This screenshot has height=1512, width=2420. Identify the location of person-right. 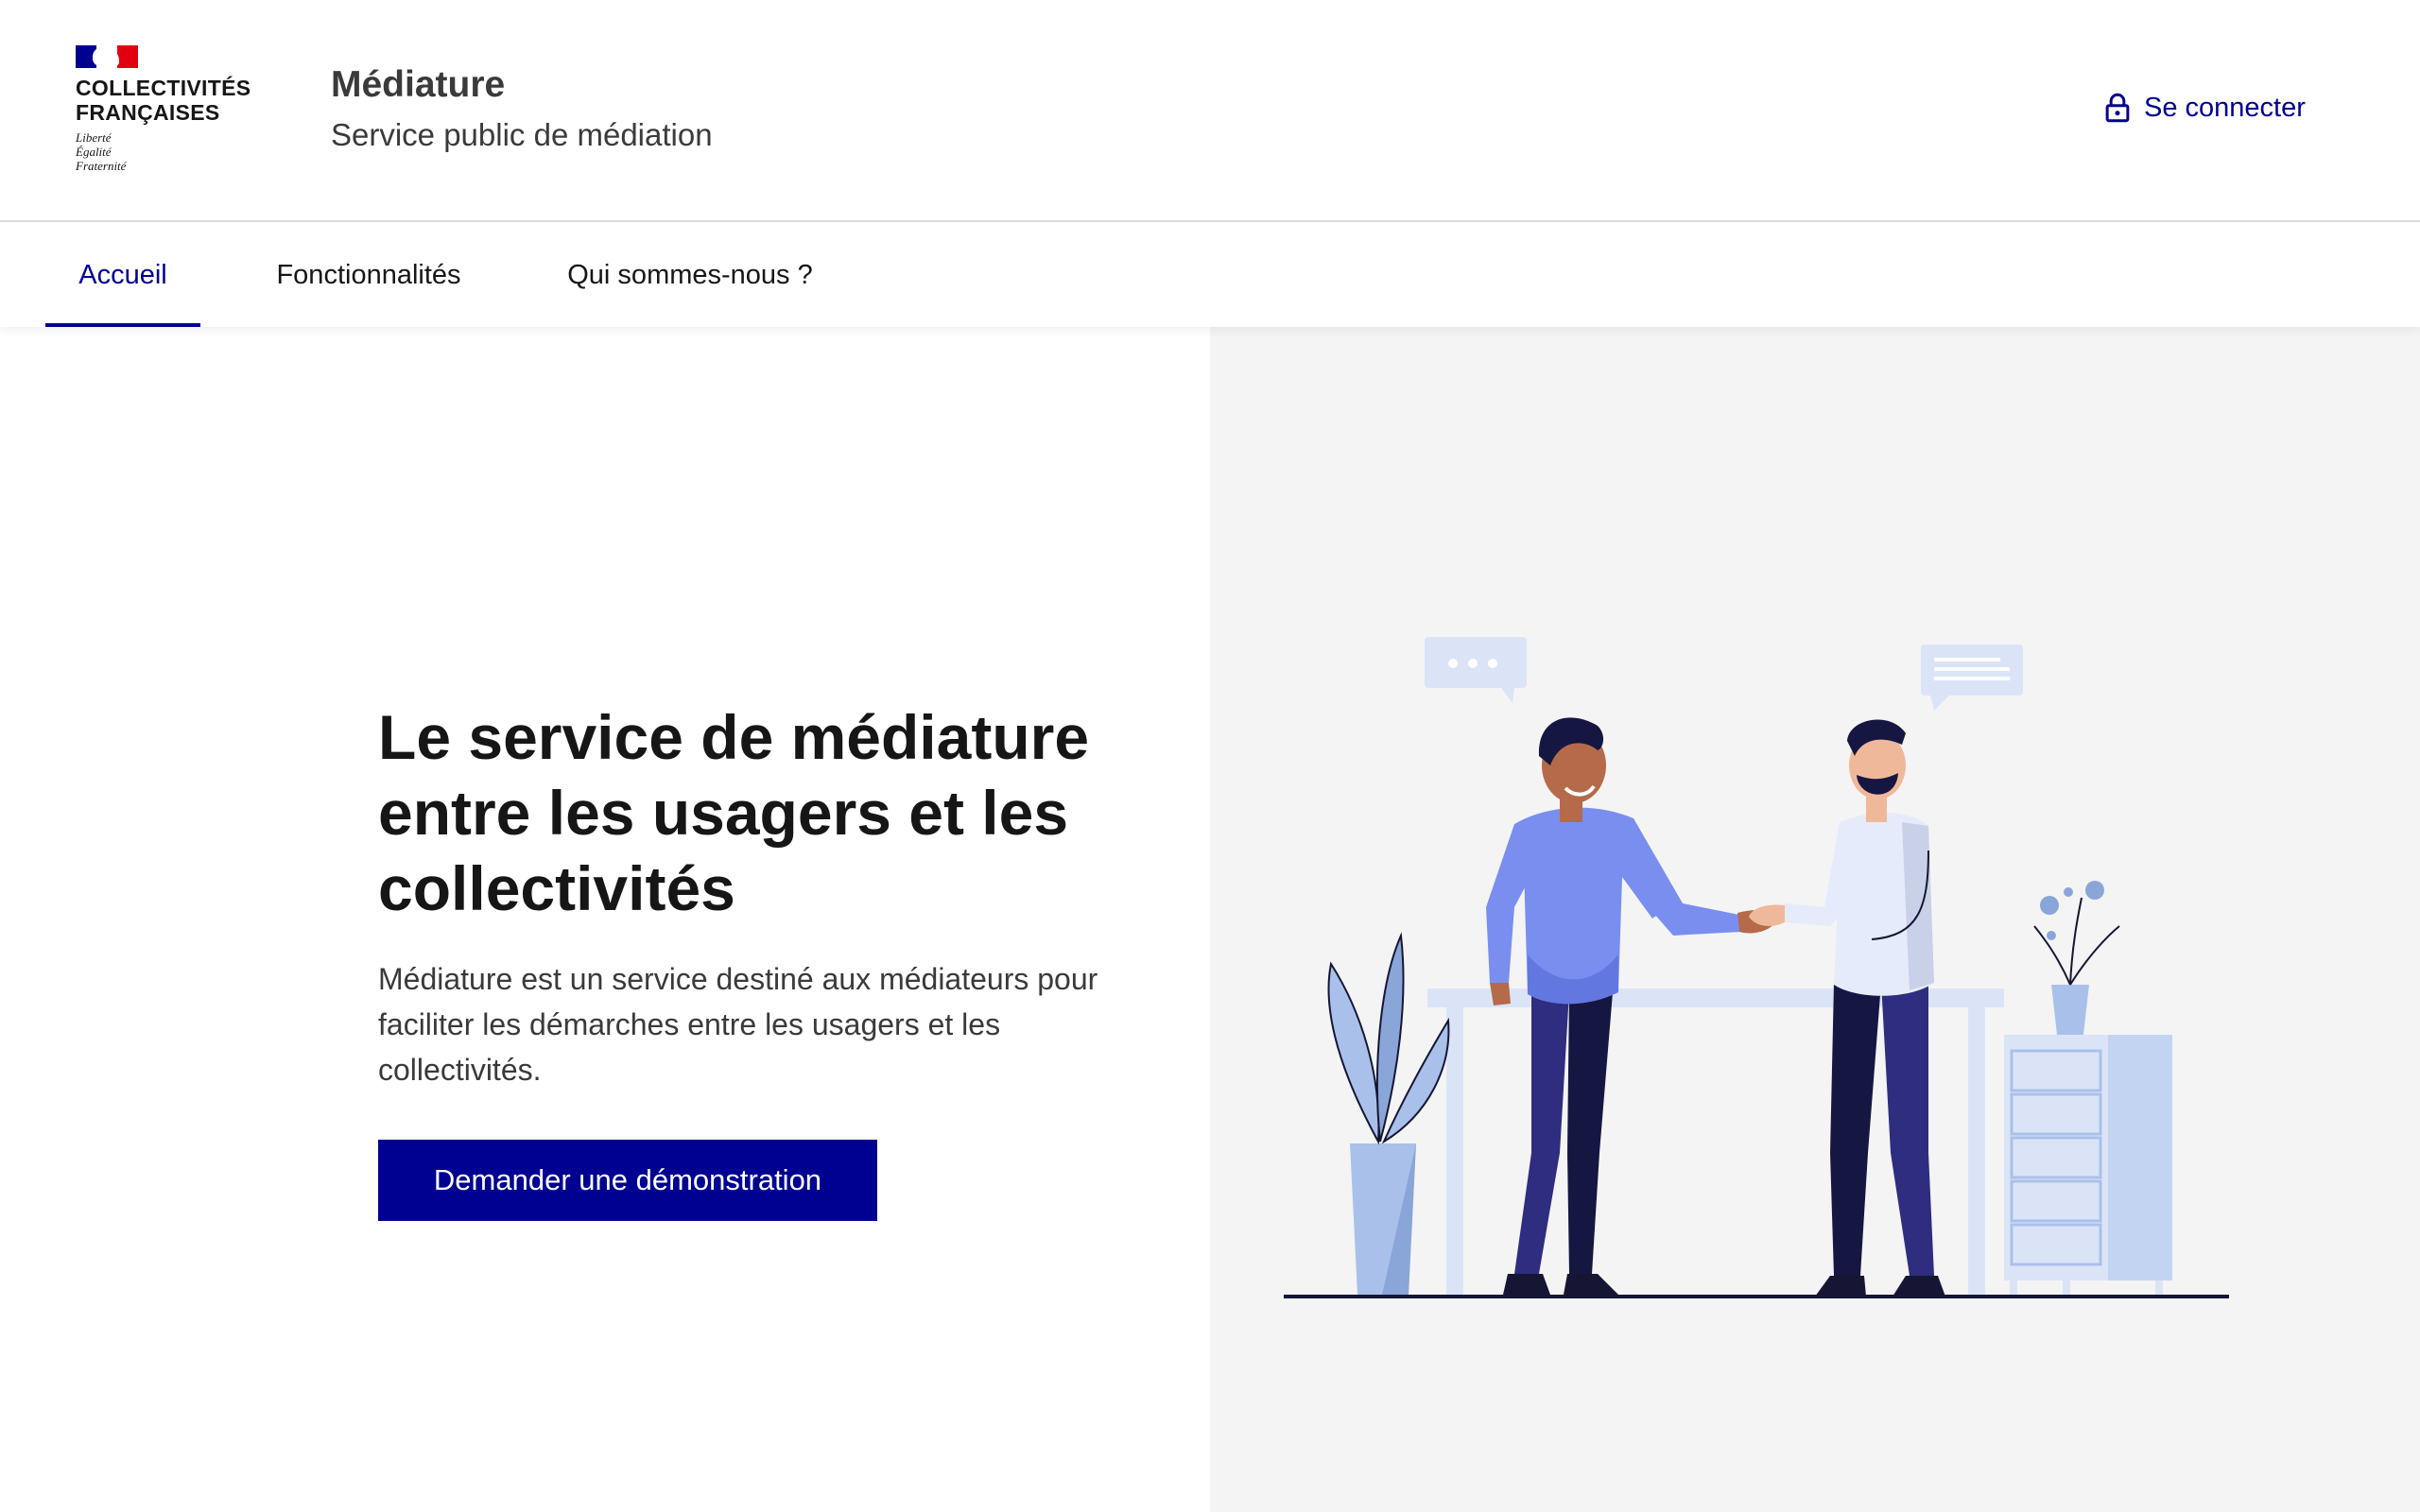
(1847, 1008).